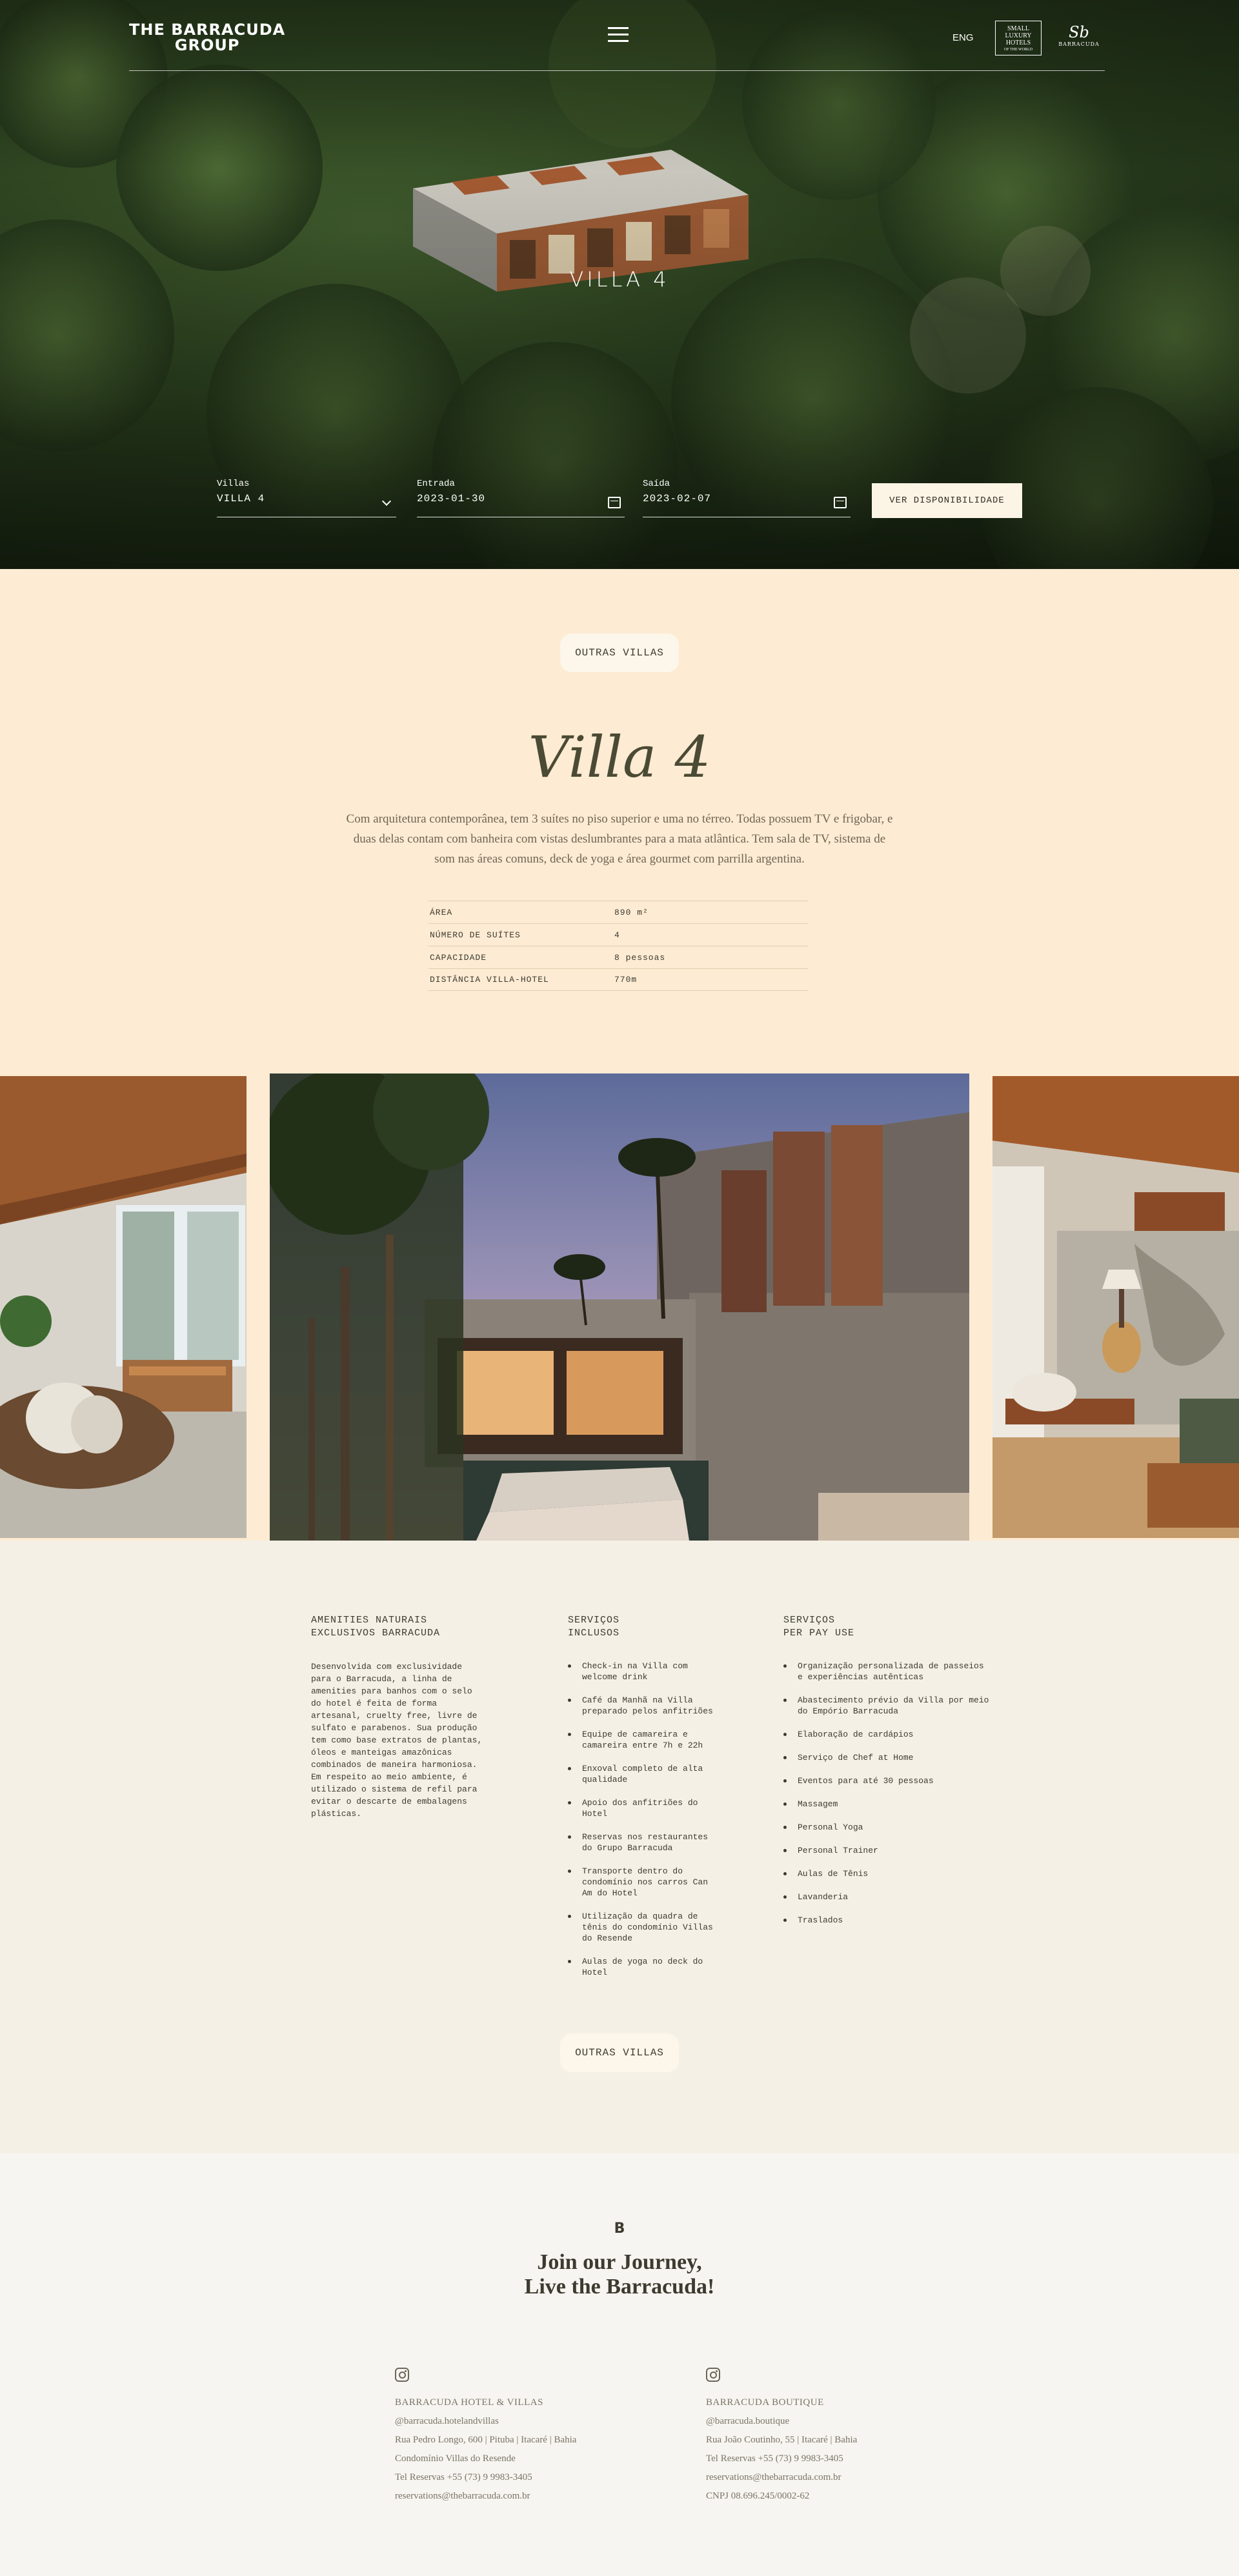 The image size is (1239, 2576). What do you see at coordinates (1115, 1307) in the screenshot?
I see `gallery-image-bedroom` at bounding box center [1115, 1307].